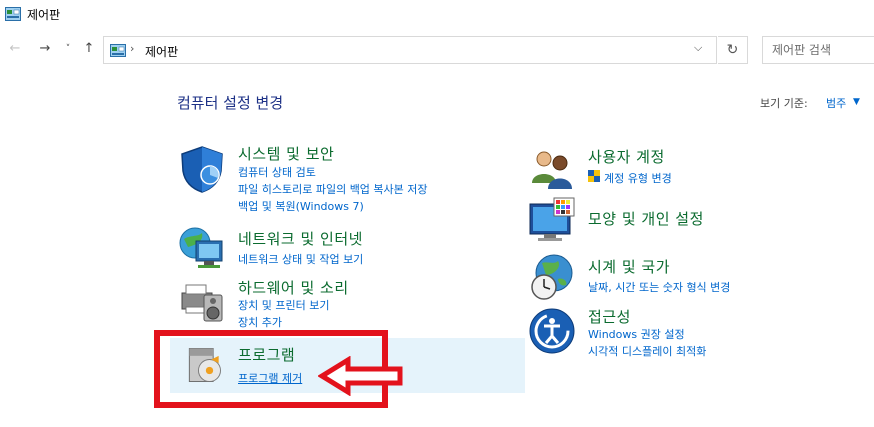 This screenshot has height=427, width=874. I want to click on link-view-network-status: 네트워크 상태 및 작업 보기, so click(300, 259).